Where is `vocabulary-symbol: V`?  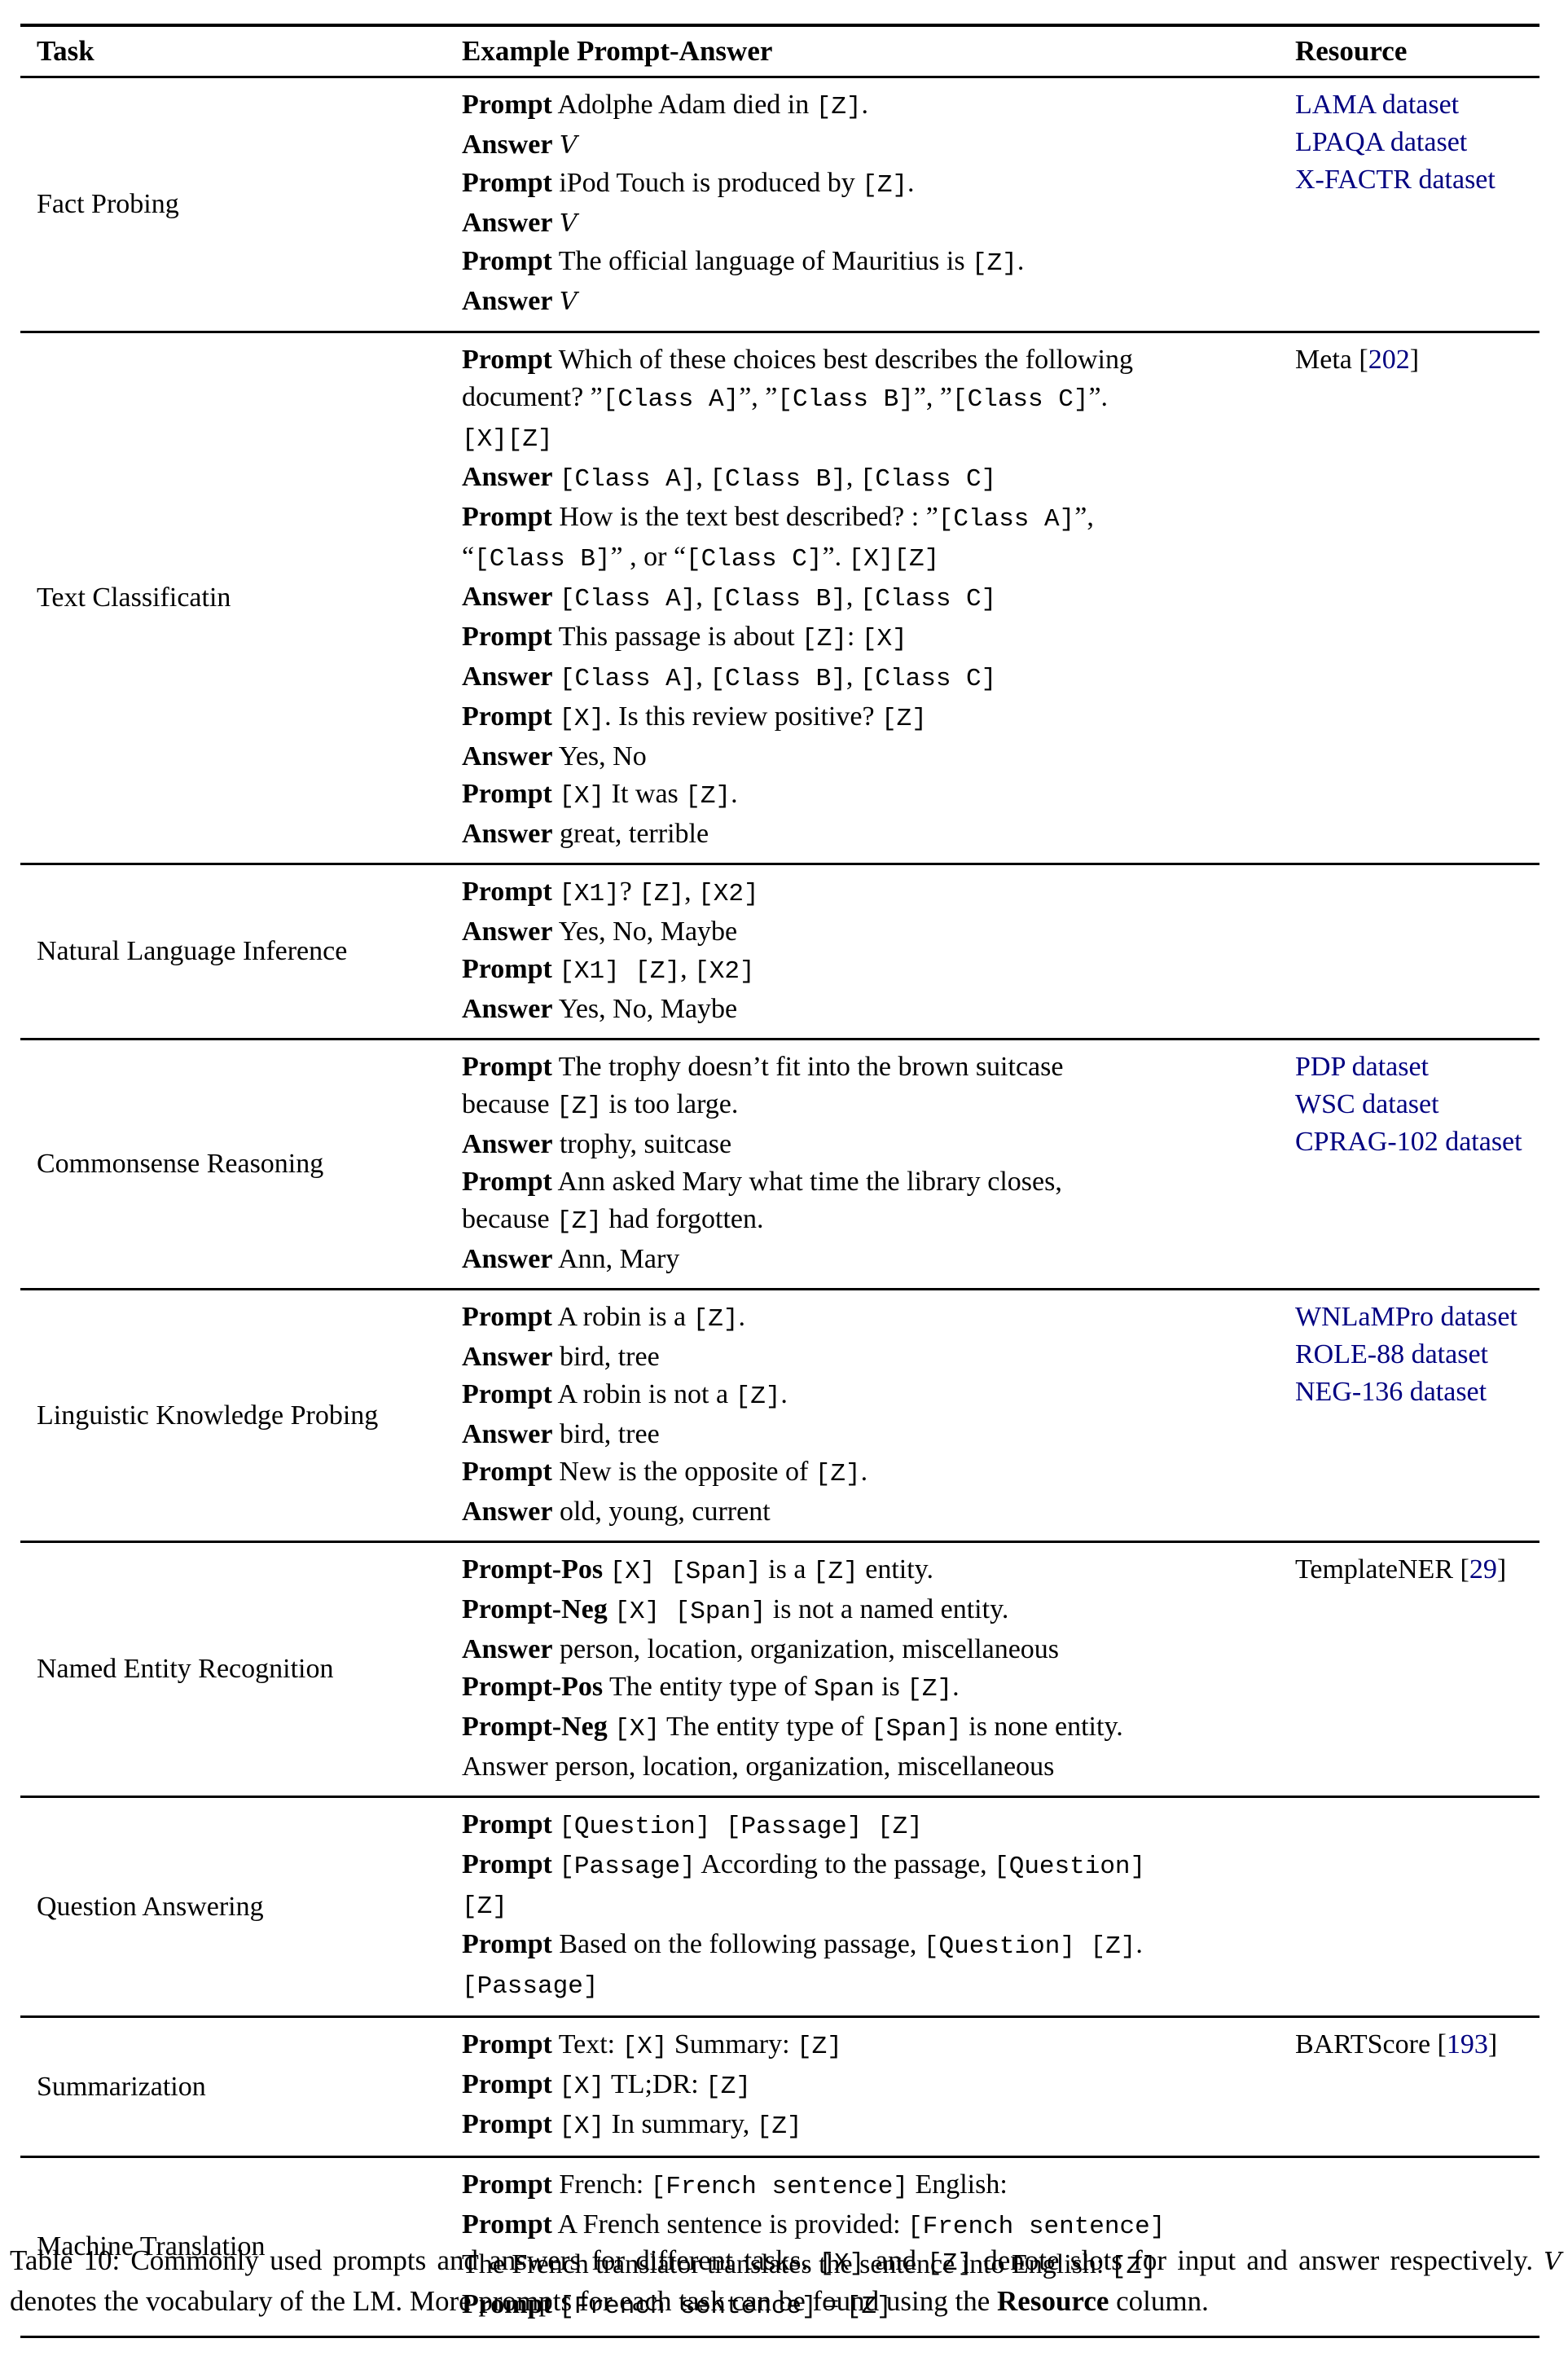 vocabulary-symbol: V is located at coordinates (568, 145).